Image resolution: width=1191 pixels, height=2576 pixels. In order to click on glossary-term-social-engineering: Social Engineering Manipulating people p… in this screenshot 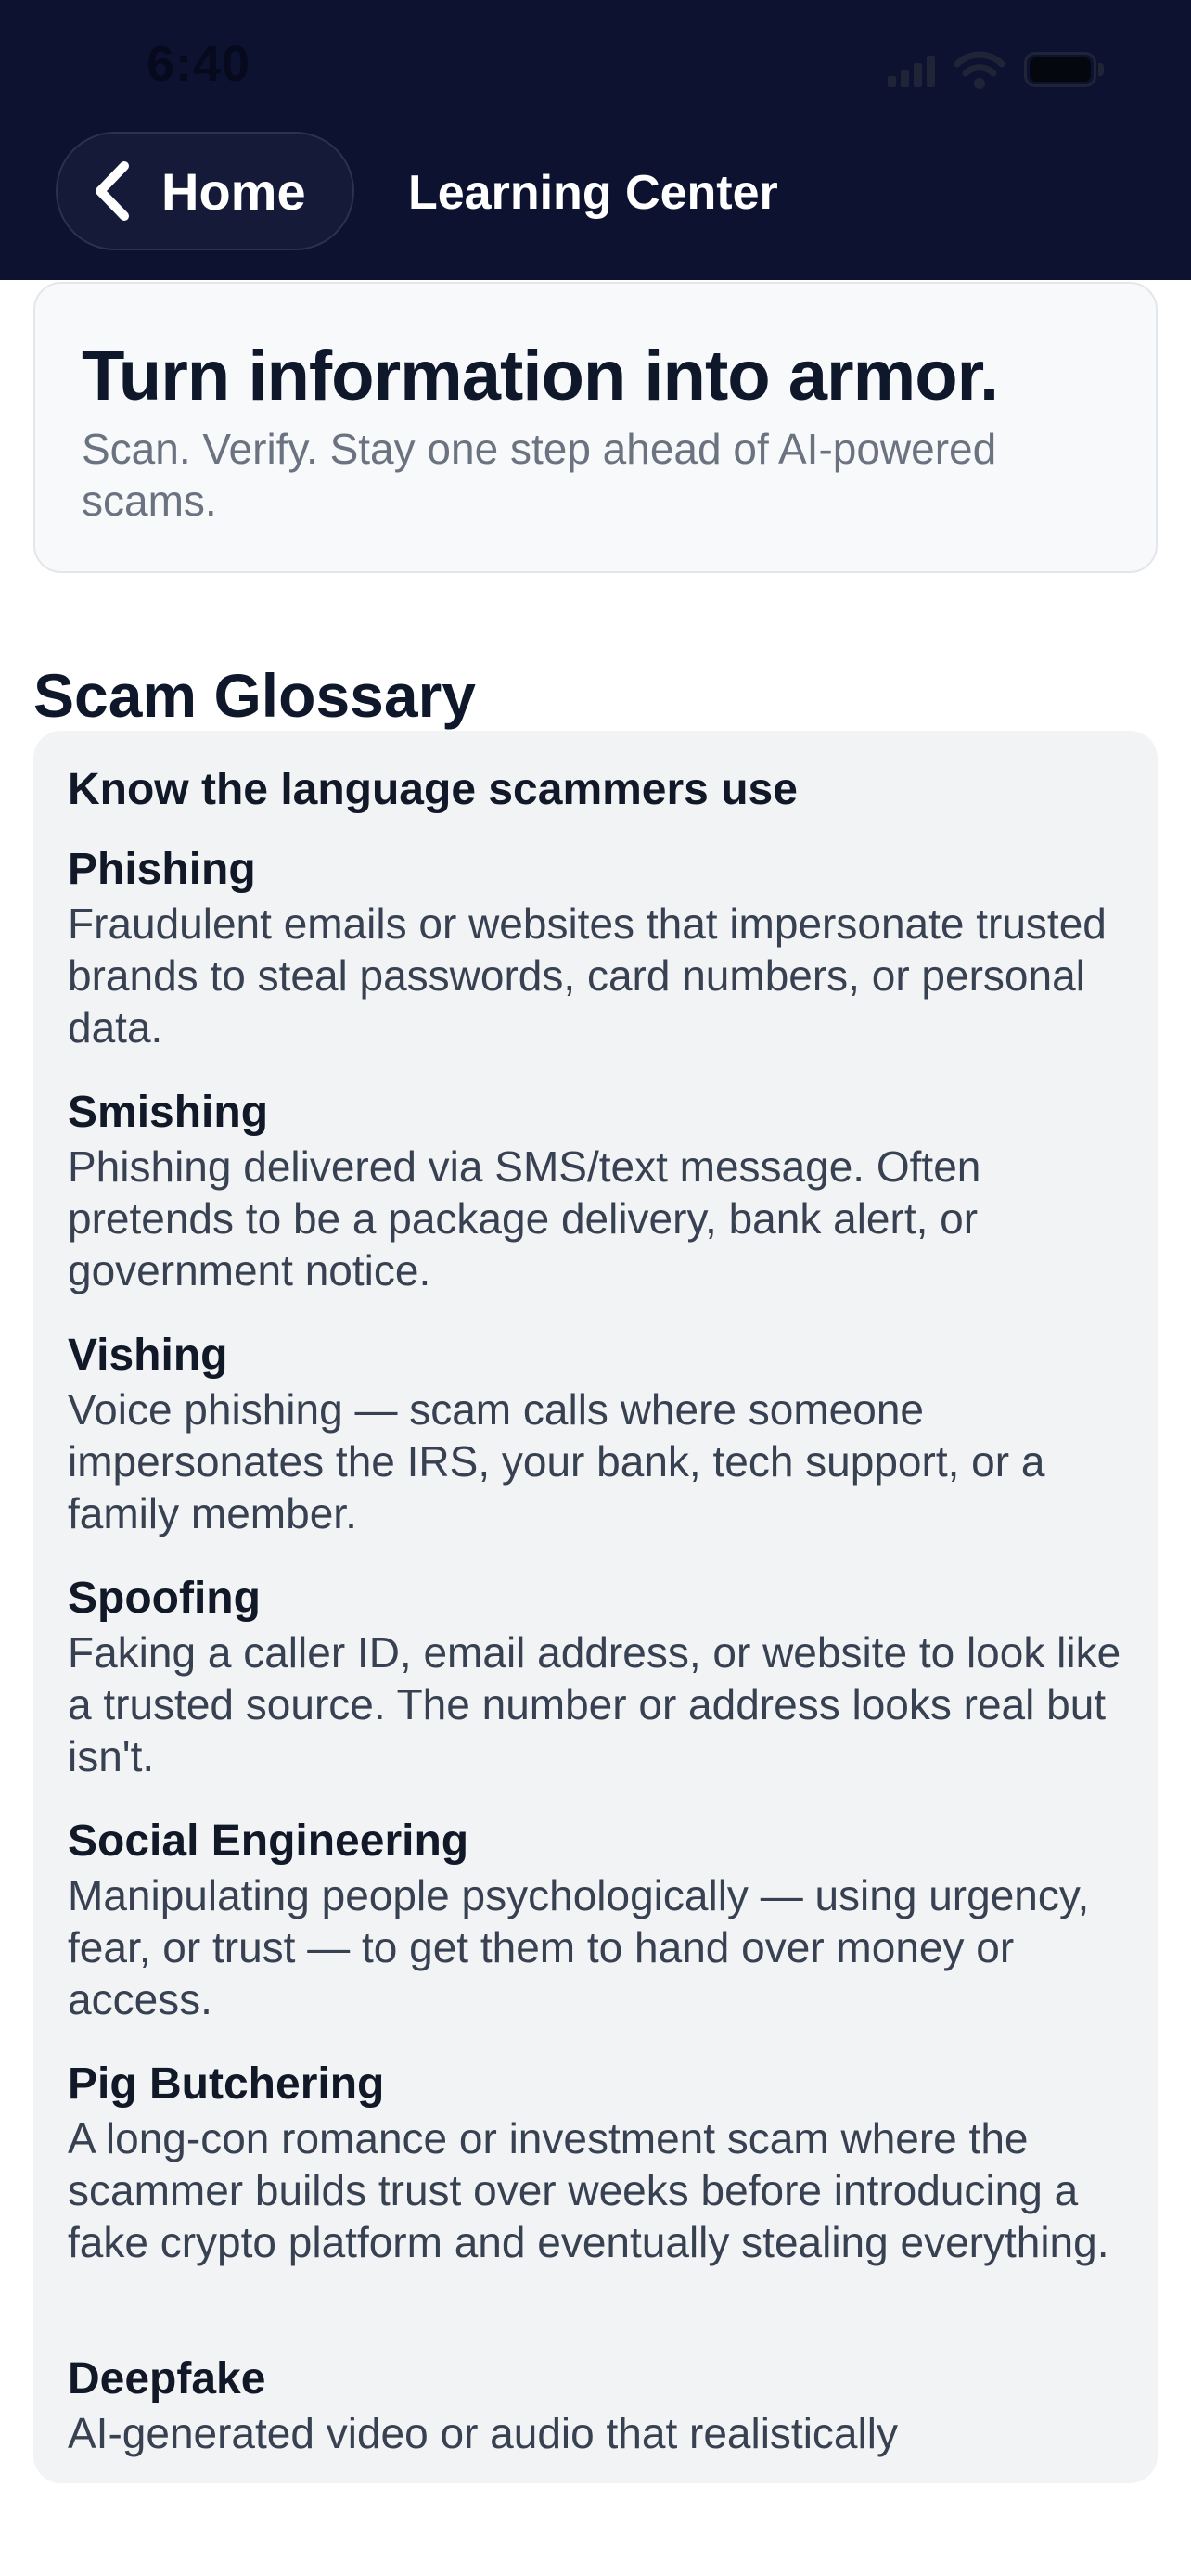, I will do `click(597, 1920)`.